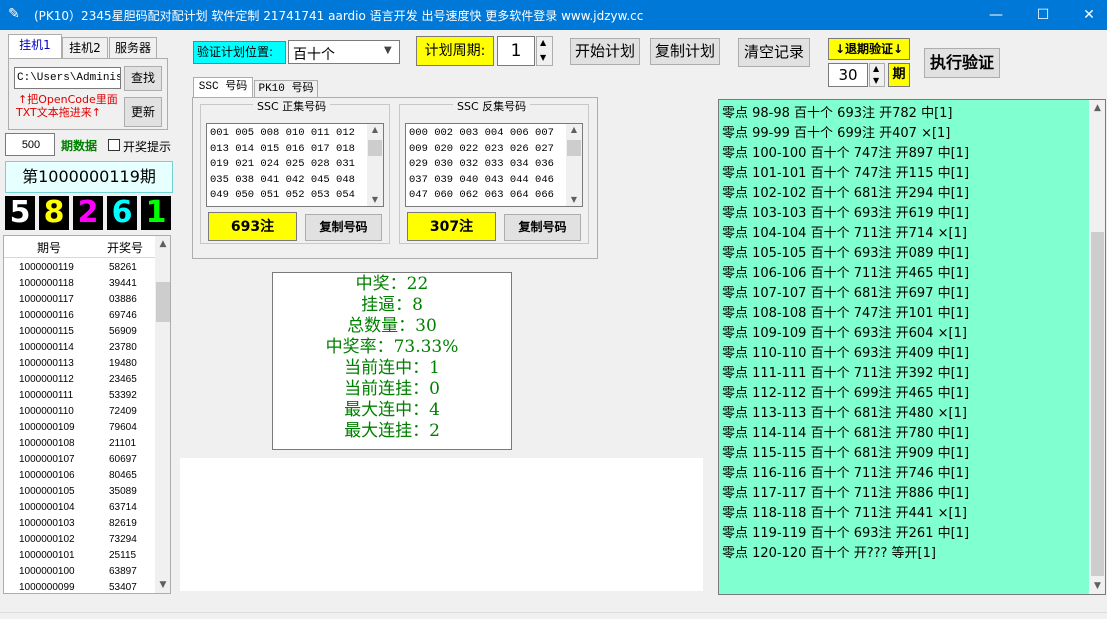 The height and width of the screenshot is (619, 1107). Describe the element at coordinates (388, 50) in the screenshot. I see `chevron-down-icon: ▼` at that location.